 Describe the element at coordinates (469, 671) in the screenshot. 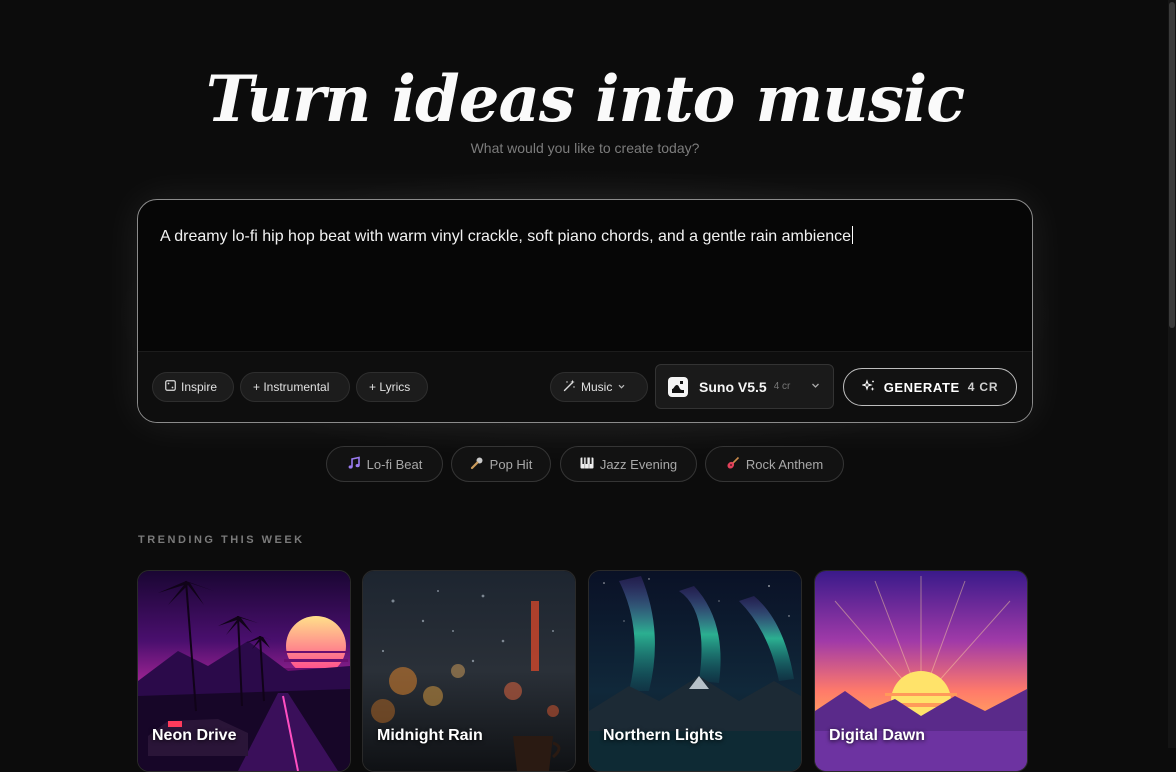

I see `track-card: Midnight Rain` at that location.